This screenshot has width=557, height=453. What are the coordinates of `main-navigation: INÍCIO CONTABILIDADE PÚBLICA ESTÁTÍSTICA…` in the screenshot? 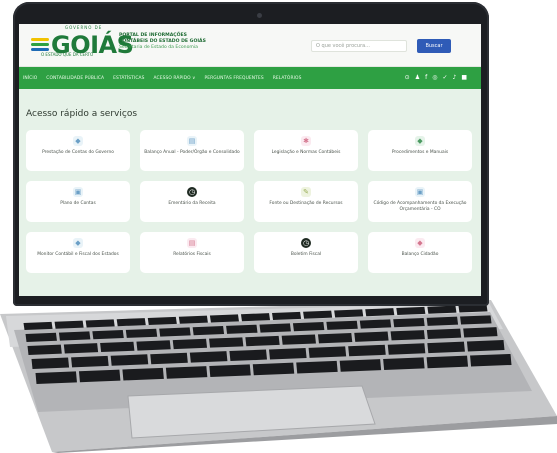 It's located at (250, 78).